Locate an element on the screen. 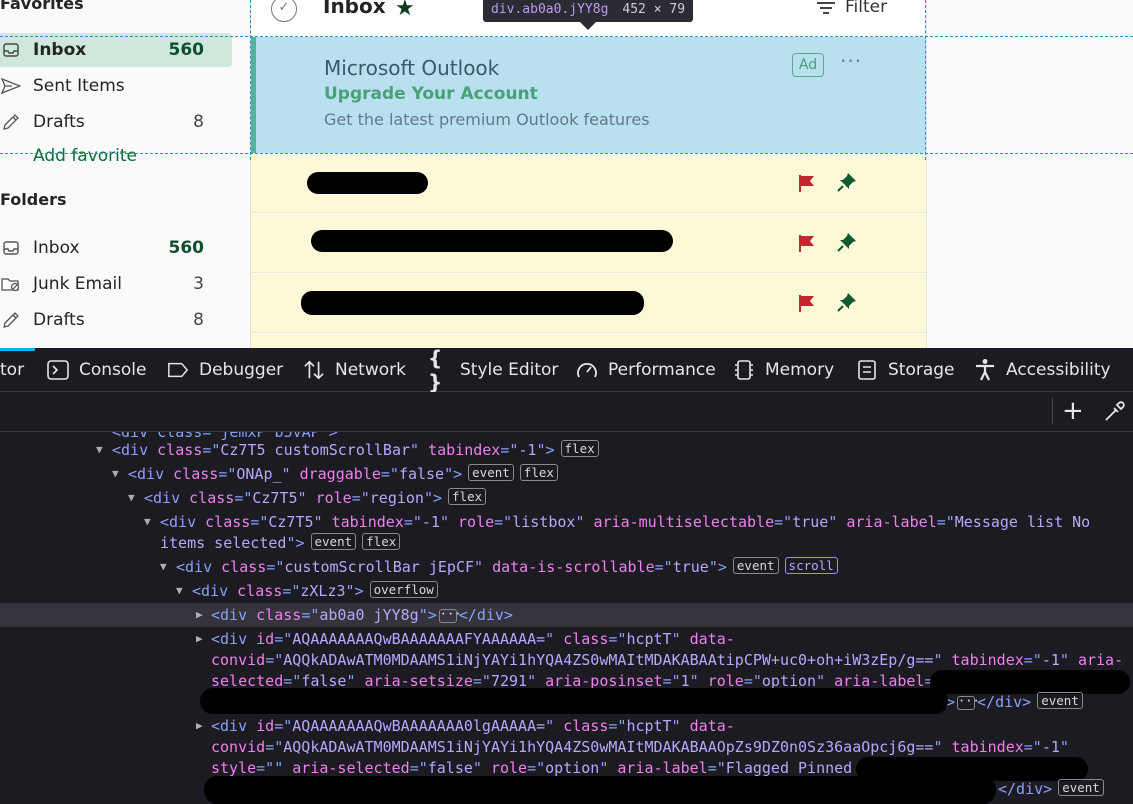 Image resolution: width=1133 pixels, height=804 pixels. add-favorite-link: Add favorite is located at coordinates (85, 156).